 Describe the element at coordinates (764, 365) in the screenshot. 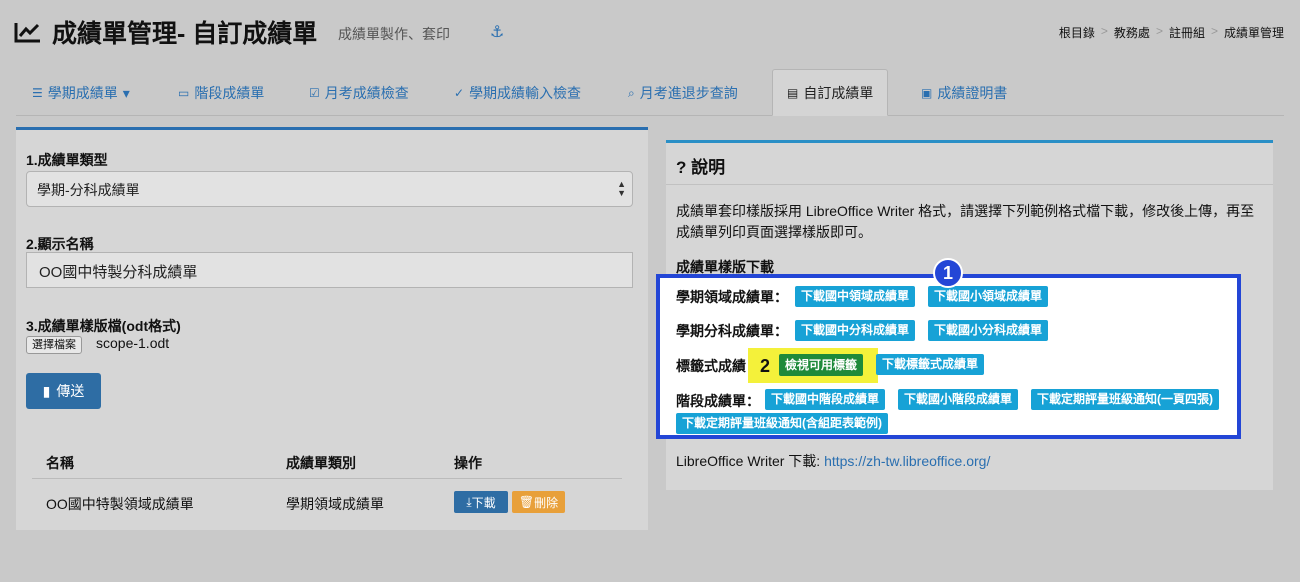

I see `annotation-badge-2: 2` at that location.